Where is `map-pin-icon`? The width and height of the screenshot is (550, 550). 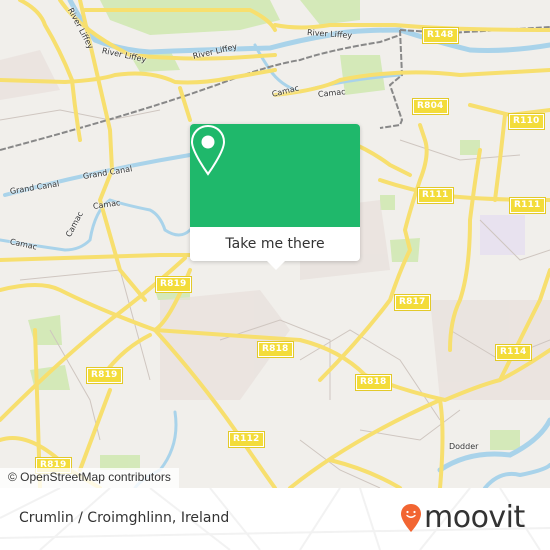
map-pin-icon is located at coordinates (208, 150).